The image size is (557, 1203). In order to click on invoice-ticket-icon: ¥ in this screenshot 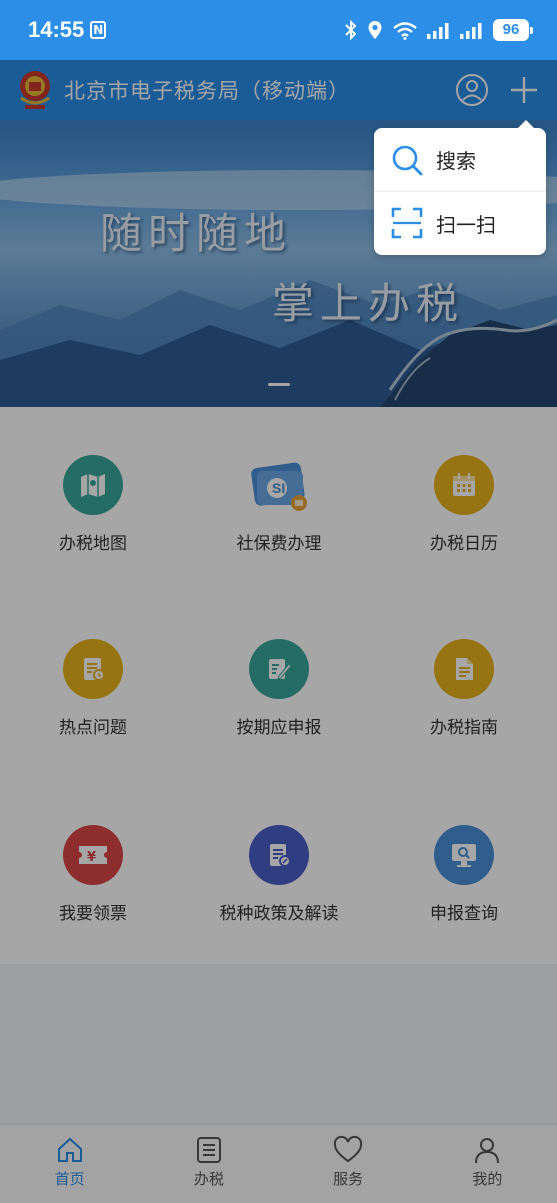, I will do `click(93, 855)`.